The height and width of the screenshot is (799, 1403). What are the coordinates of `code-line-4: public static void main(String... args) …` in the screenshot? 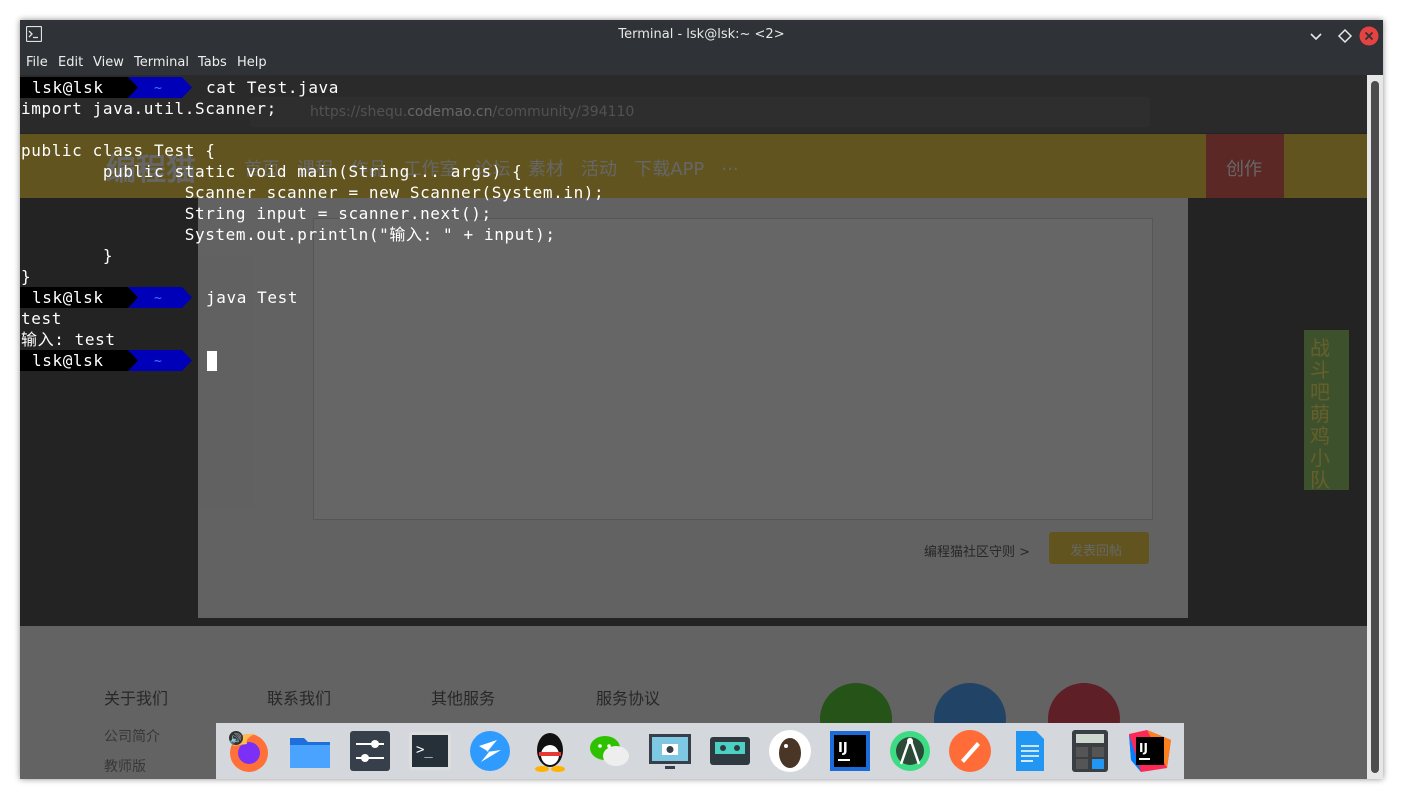 It's located at (272, 171).